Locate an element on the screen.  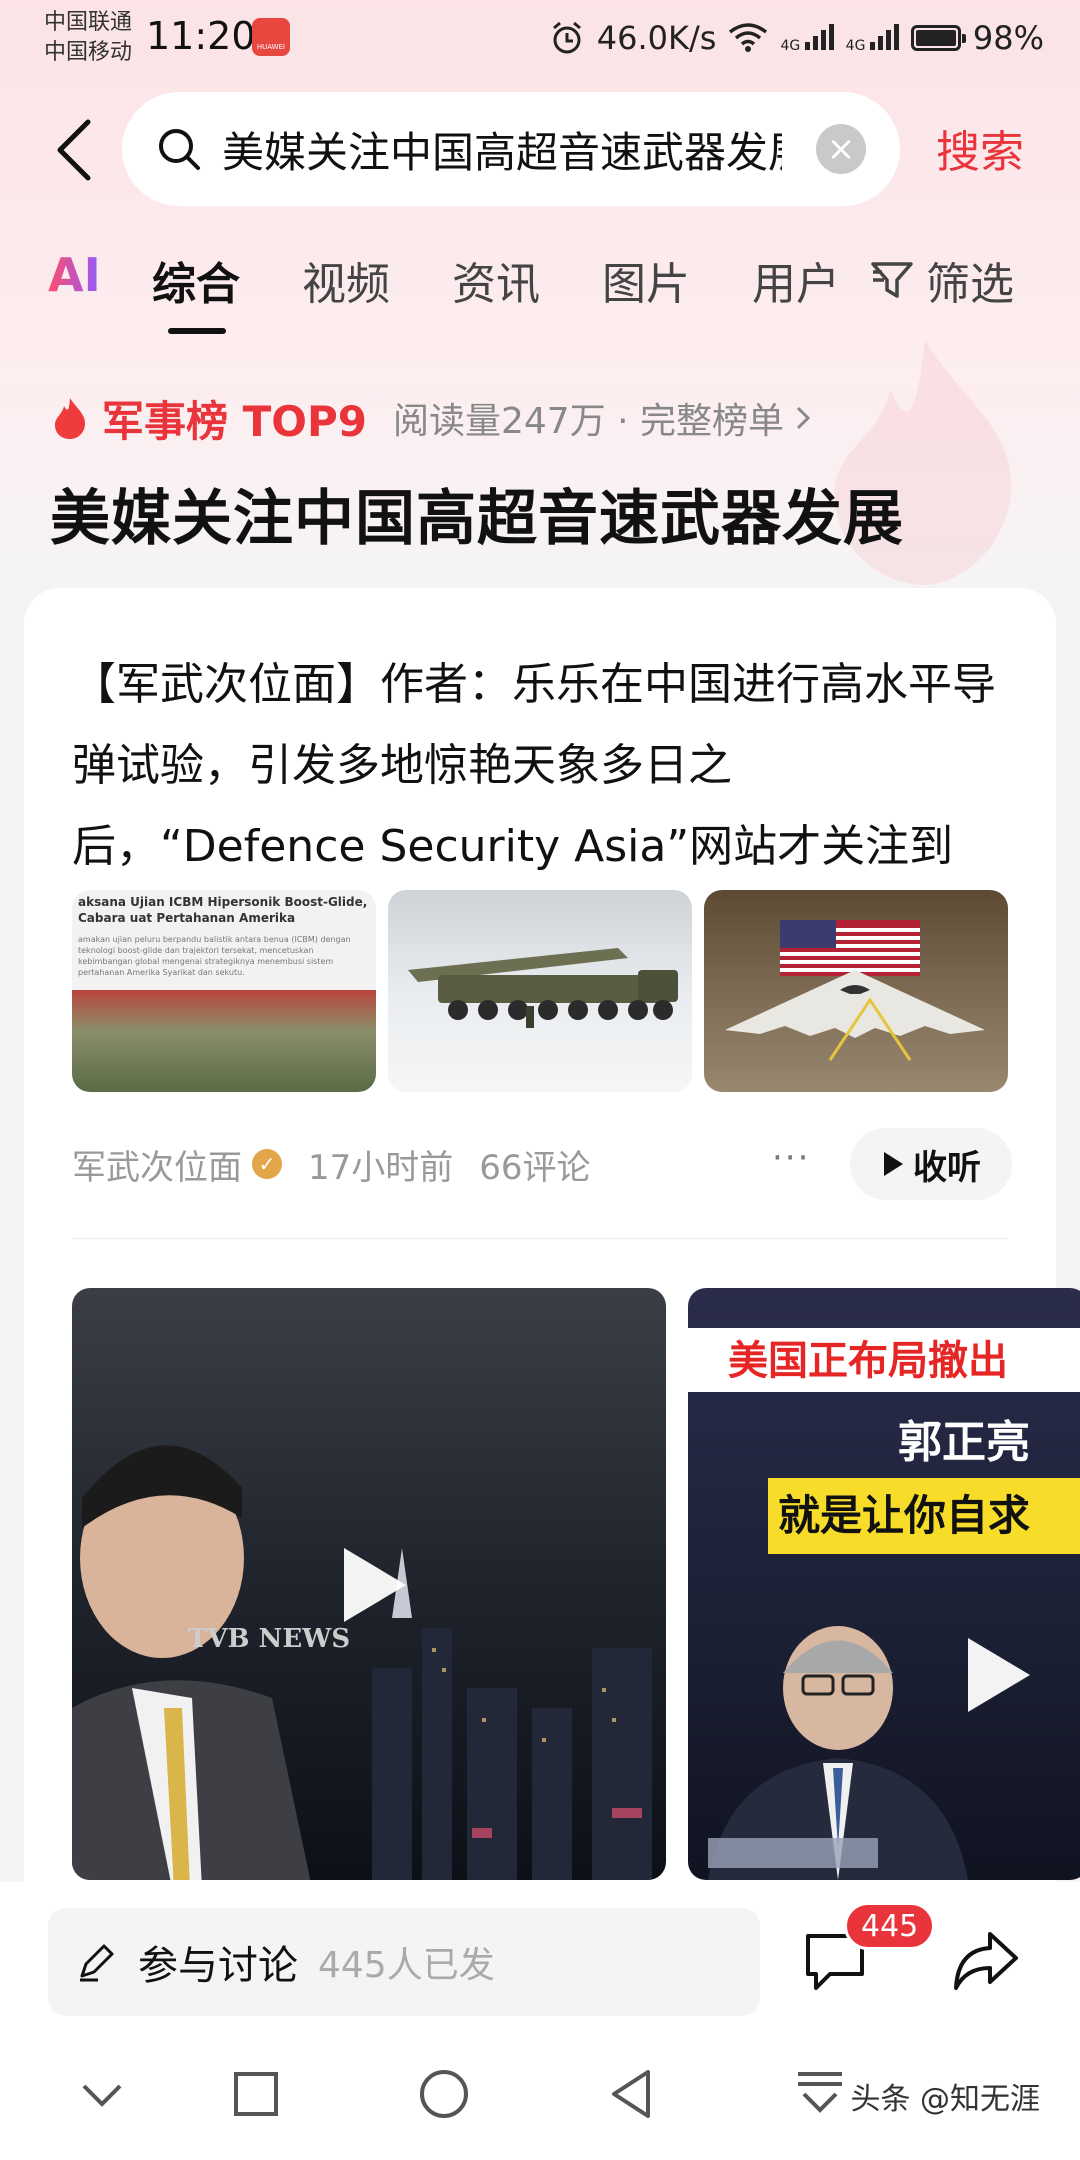
author-name: 军武次位面 is located at coordinates (157, 1164).